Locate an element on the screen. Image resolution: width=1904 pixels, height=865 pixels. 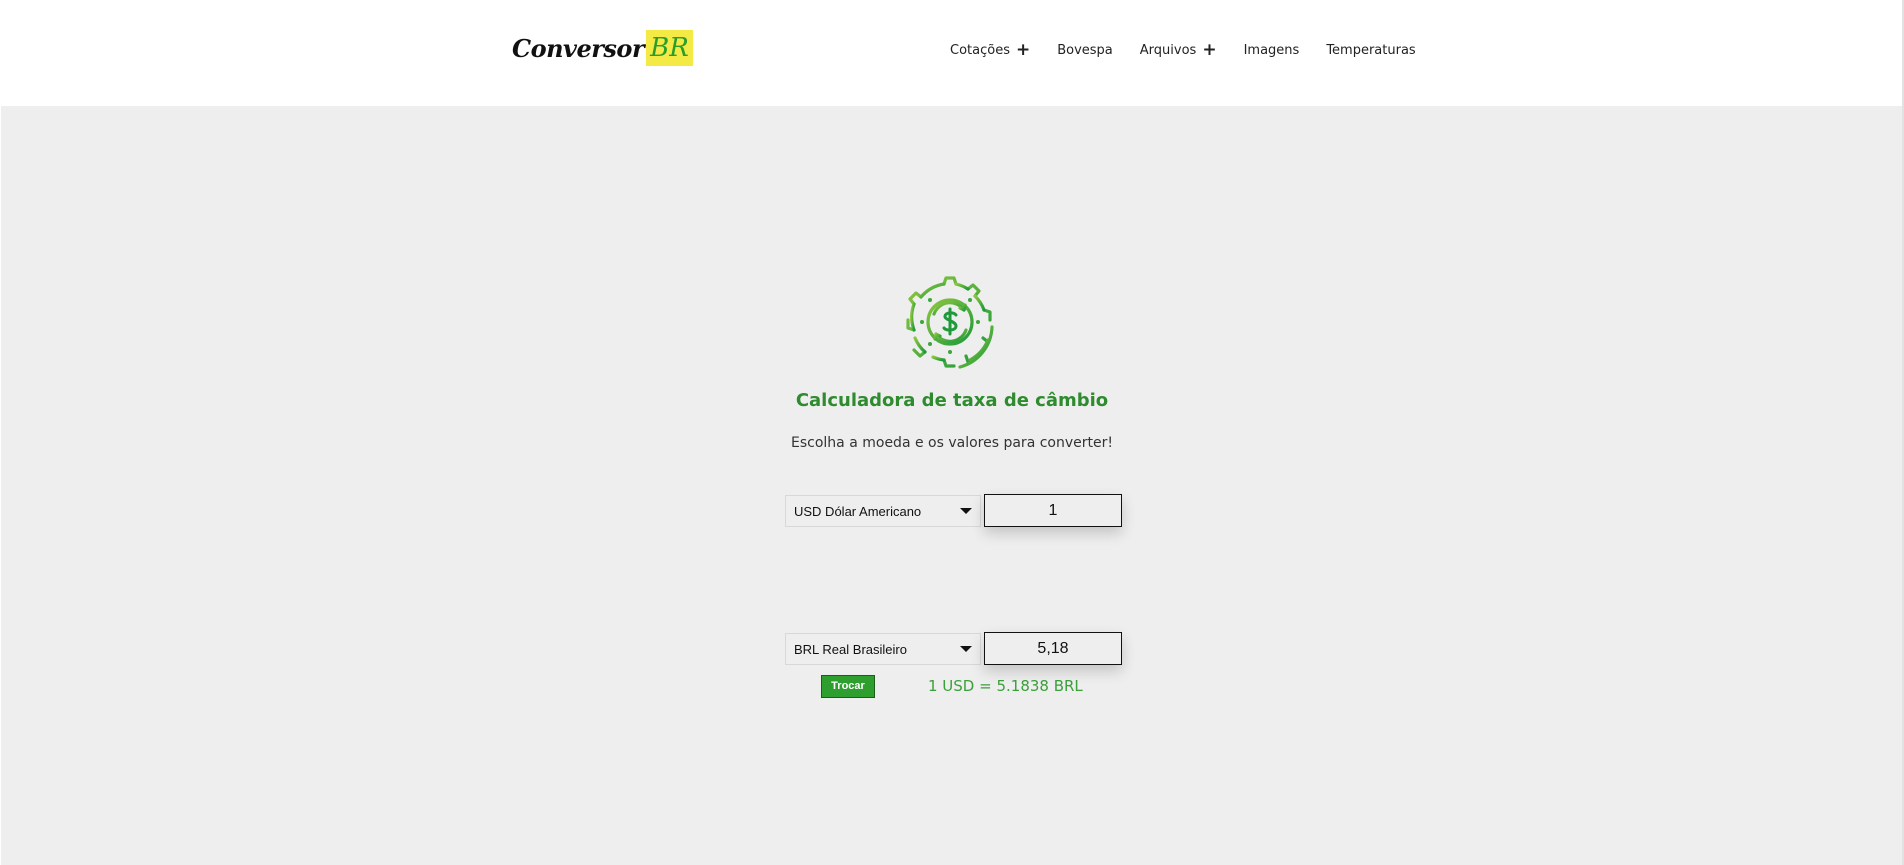
logo-badge: BR is located at coordinates (669, 48).